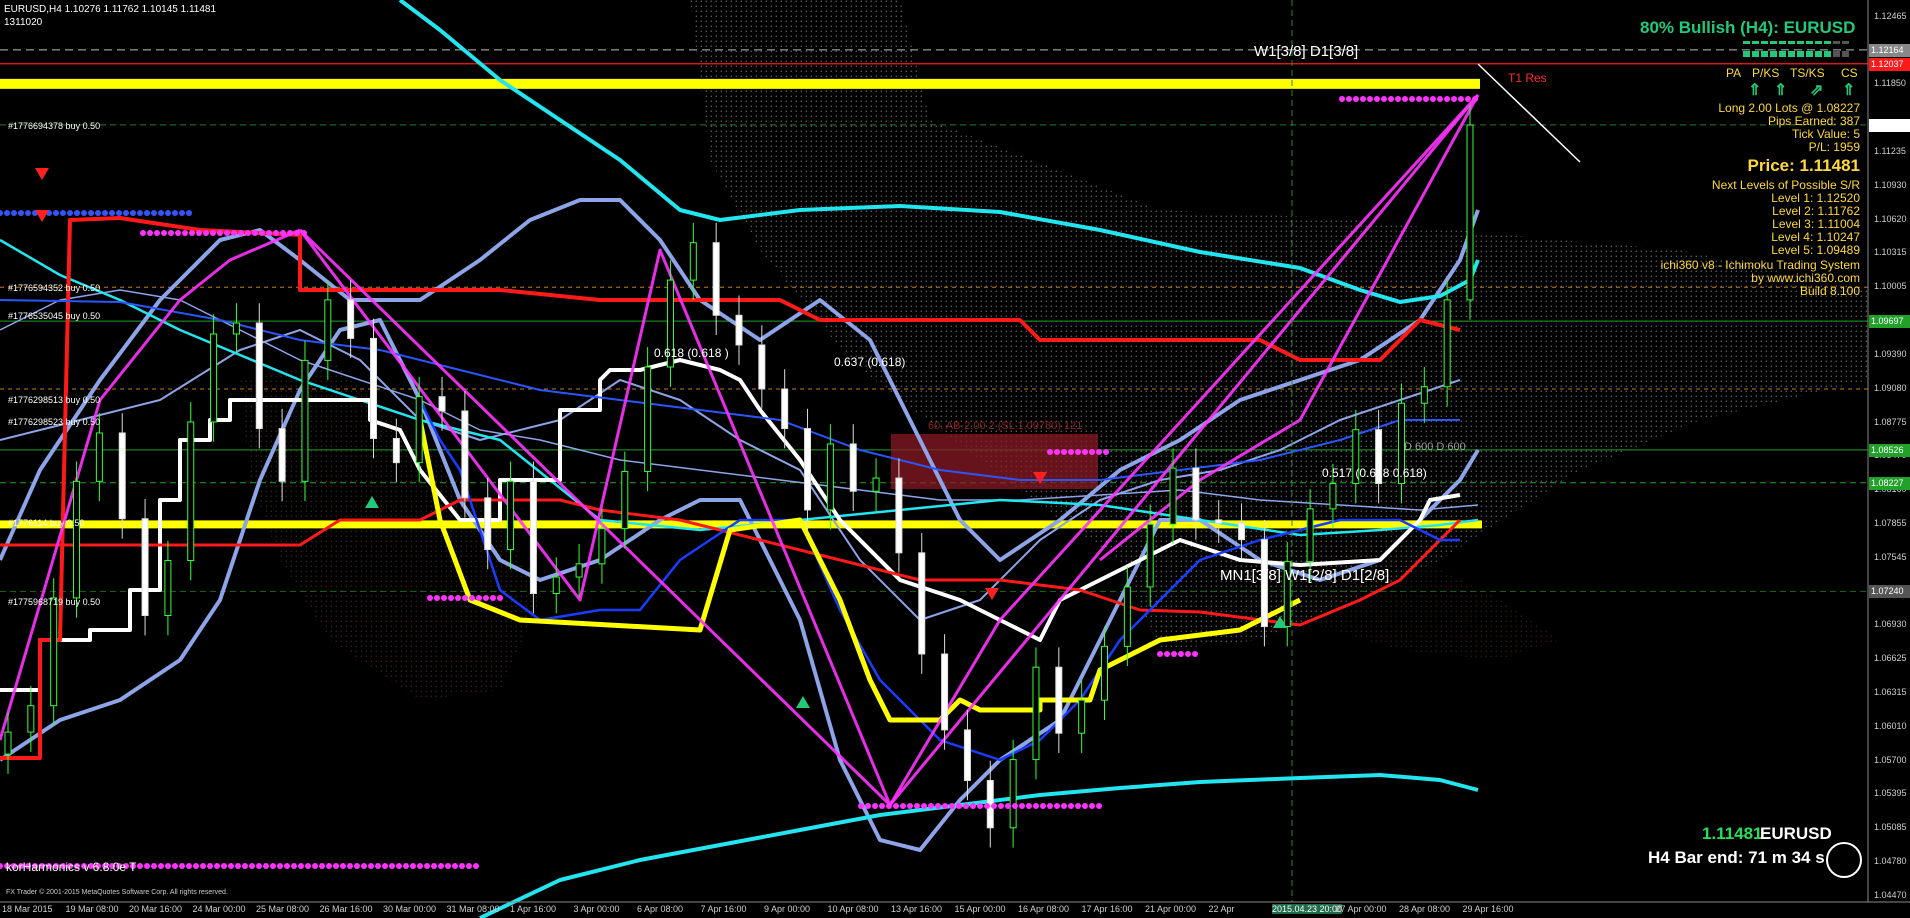  What do you see at coordinates (1890, 286) in the screenshot?
I see `y-tick-label: 1.10005` at bounding box center [1890, 286].